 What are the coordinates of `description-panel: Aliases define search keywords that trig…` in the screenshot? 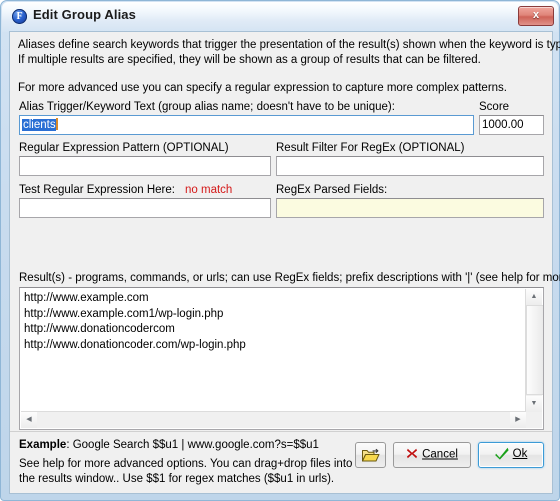 It's located at (285, 64).